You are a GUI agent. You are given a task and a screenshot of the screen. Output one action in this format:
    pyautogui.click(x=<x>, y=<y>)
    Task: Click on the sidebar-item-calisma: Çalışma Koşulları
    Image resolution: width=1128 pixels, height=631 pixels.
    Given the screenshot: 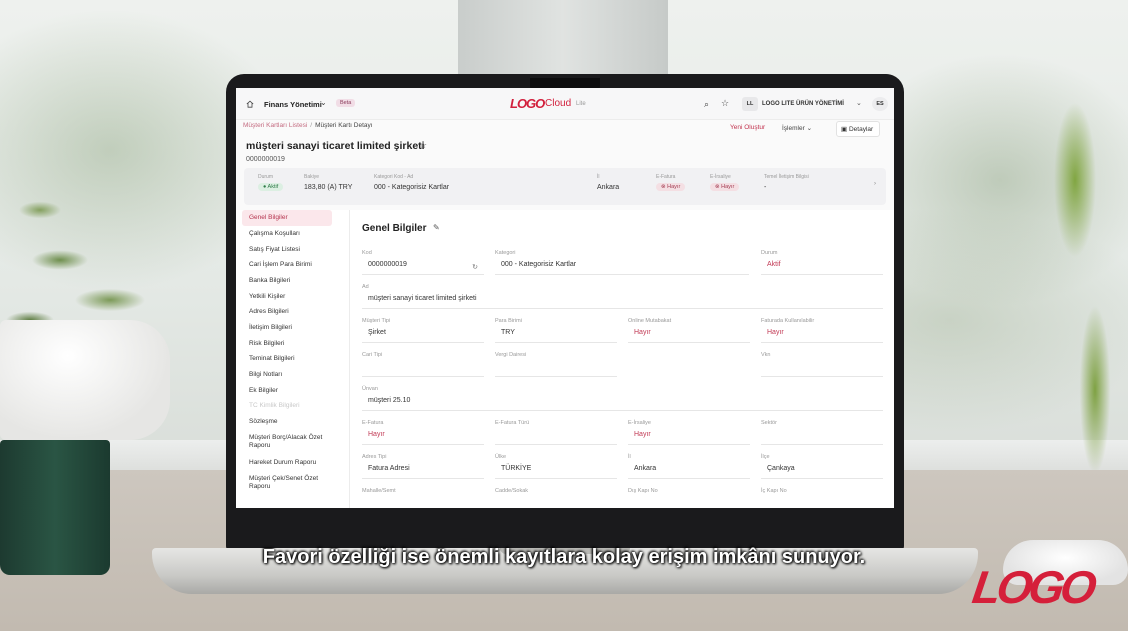 What is the action you would take?
    pyautogui.click(x=287, y=234)
    